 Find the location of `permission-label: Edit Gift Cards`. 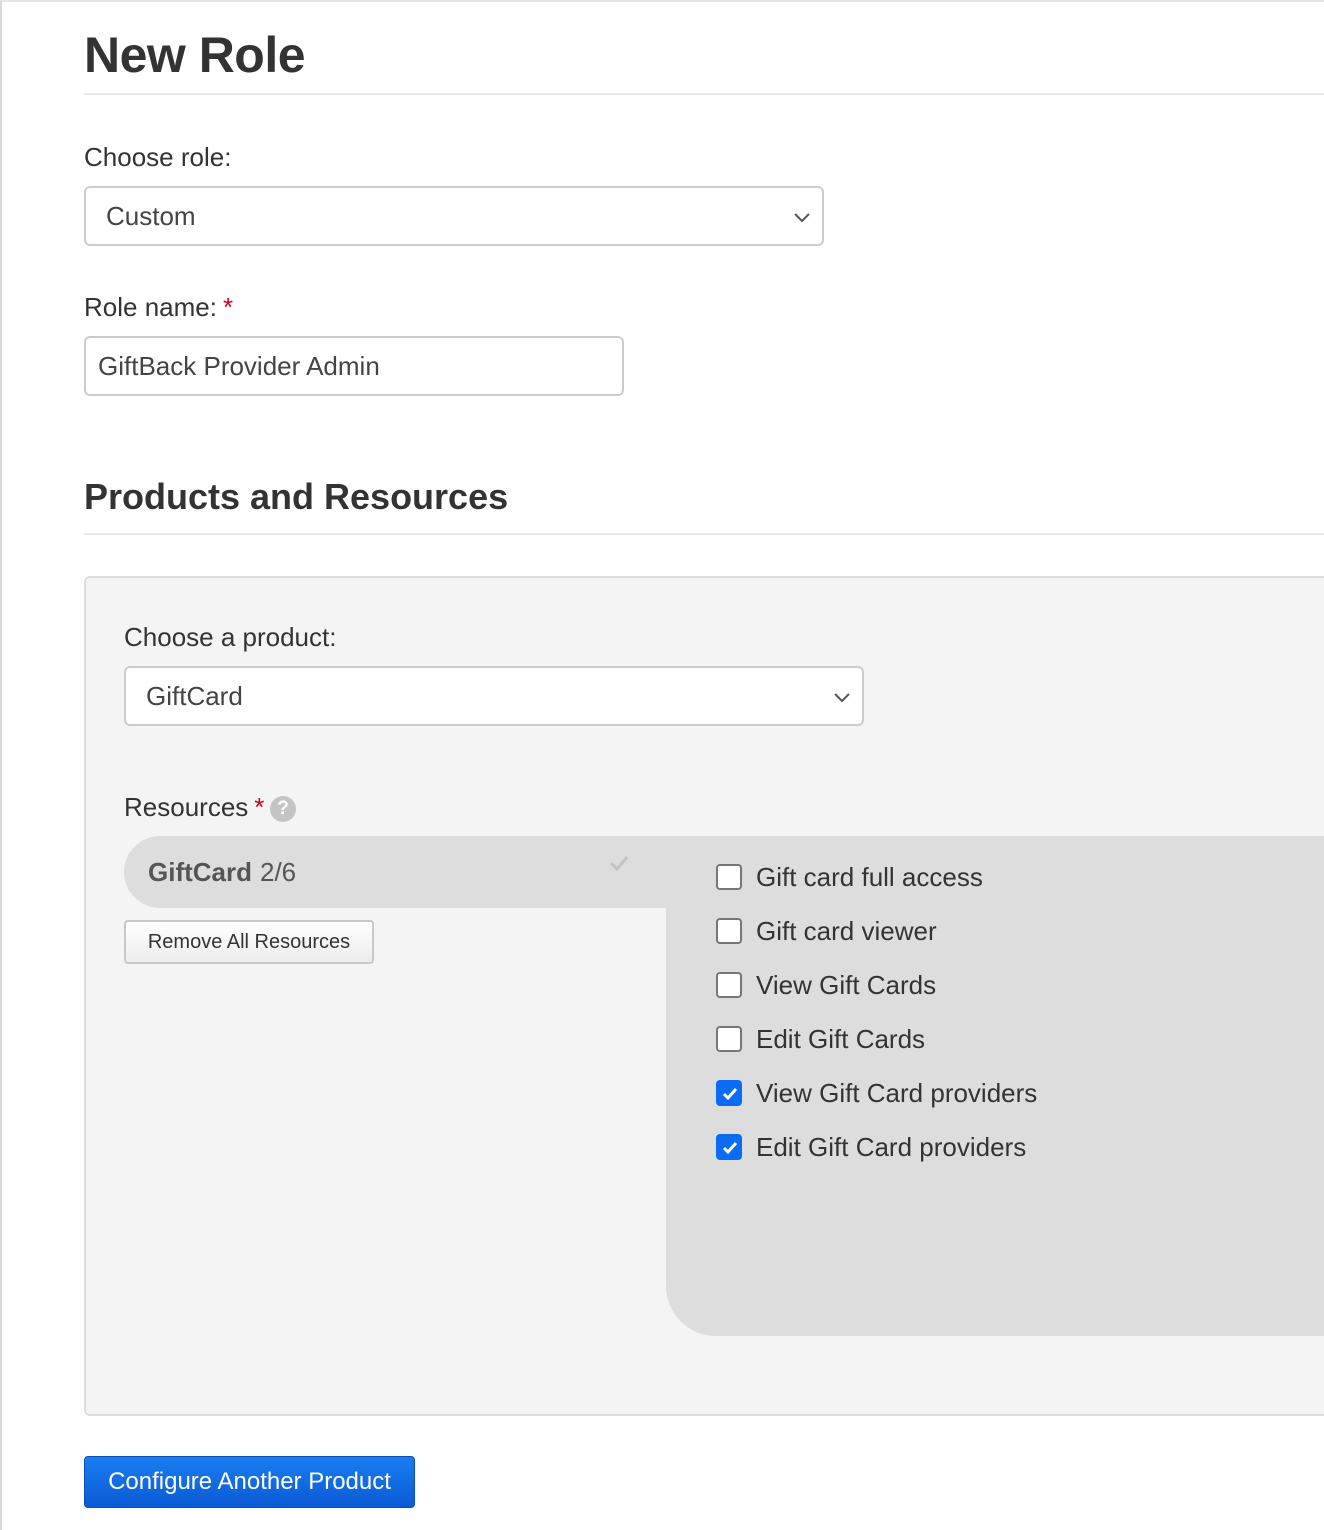

permission-label: Edit Gift Cards is located at coordinates (841, 1038).